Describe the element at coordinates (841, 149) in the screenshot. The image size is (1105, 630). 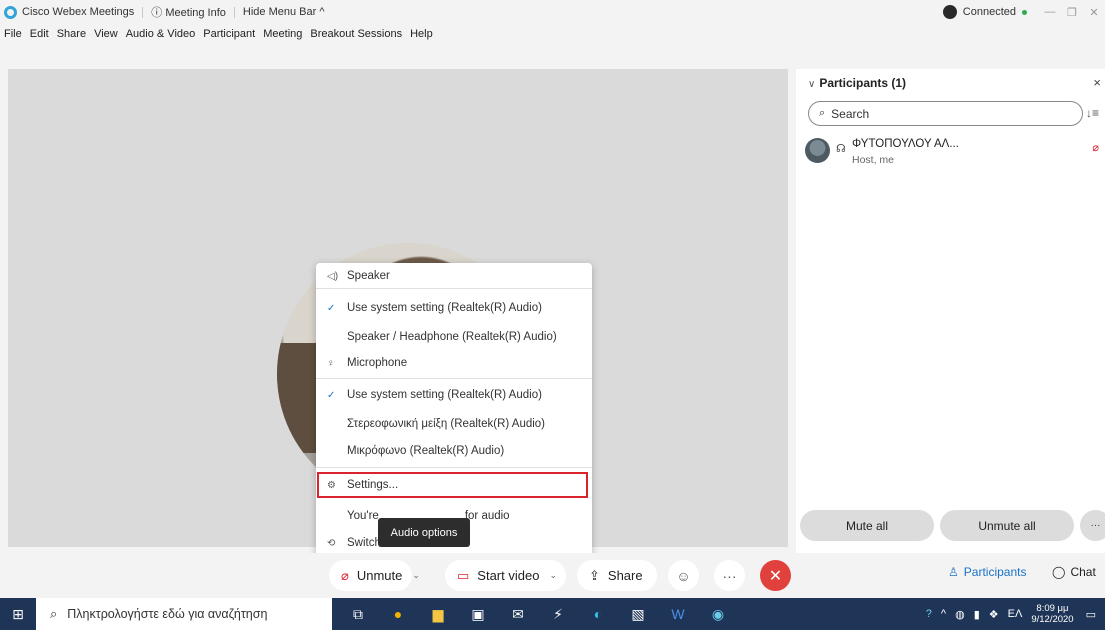
I see `headset-icon: ☊` at that location.